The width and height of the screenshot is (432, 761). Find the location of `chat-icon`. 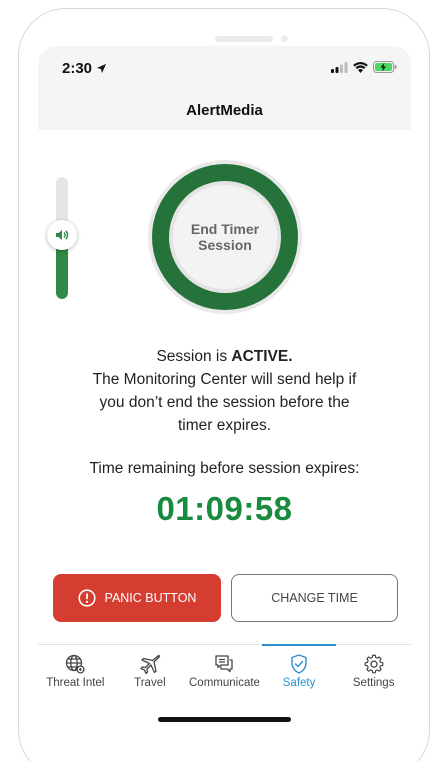

chat-icon is located at coordinates (224, 664).